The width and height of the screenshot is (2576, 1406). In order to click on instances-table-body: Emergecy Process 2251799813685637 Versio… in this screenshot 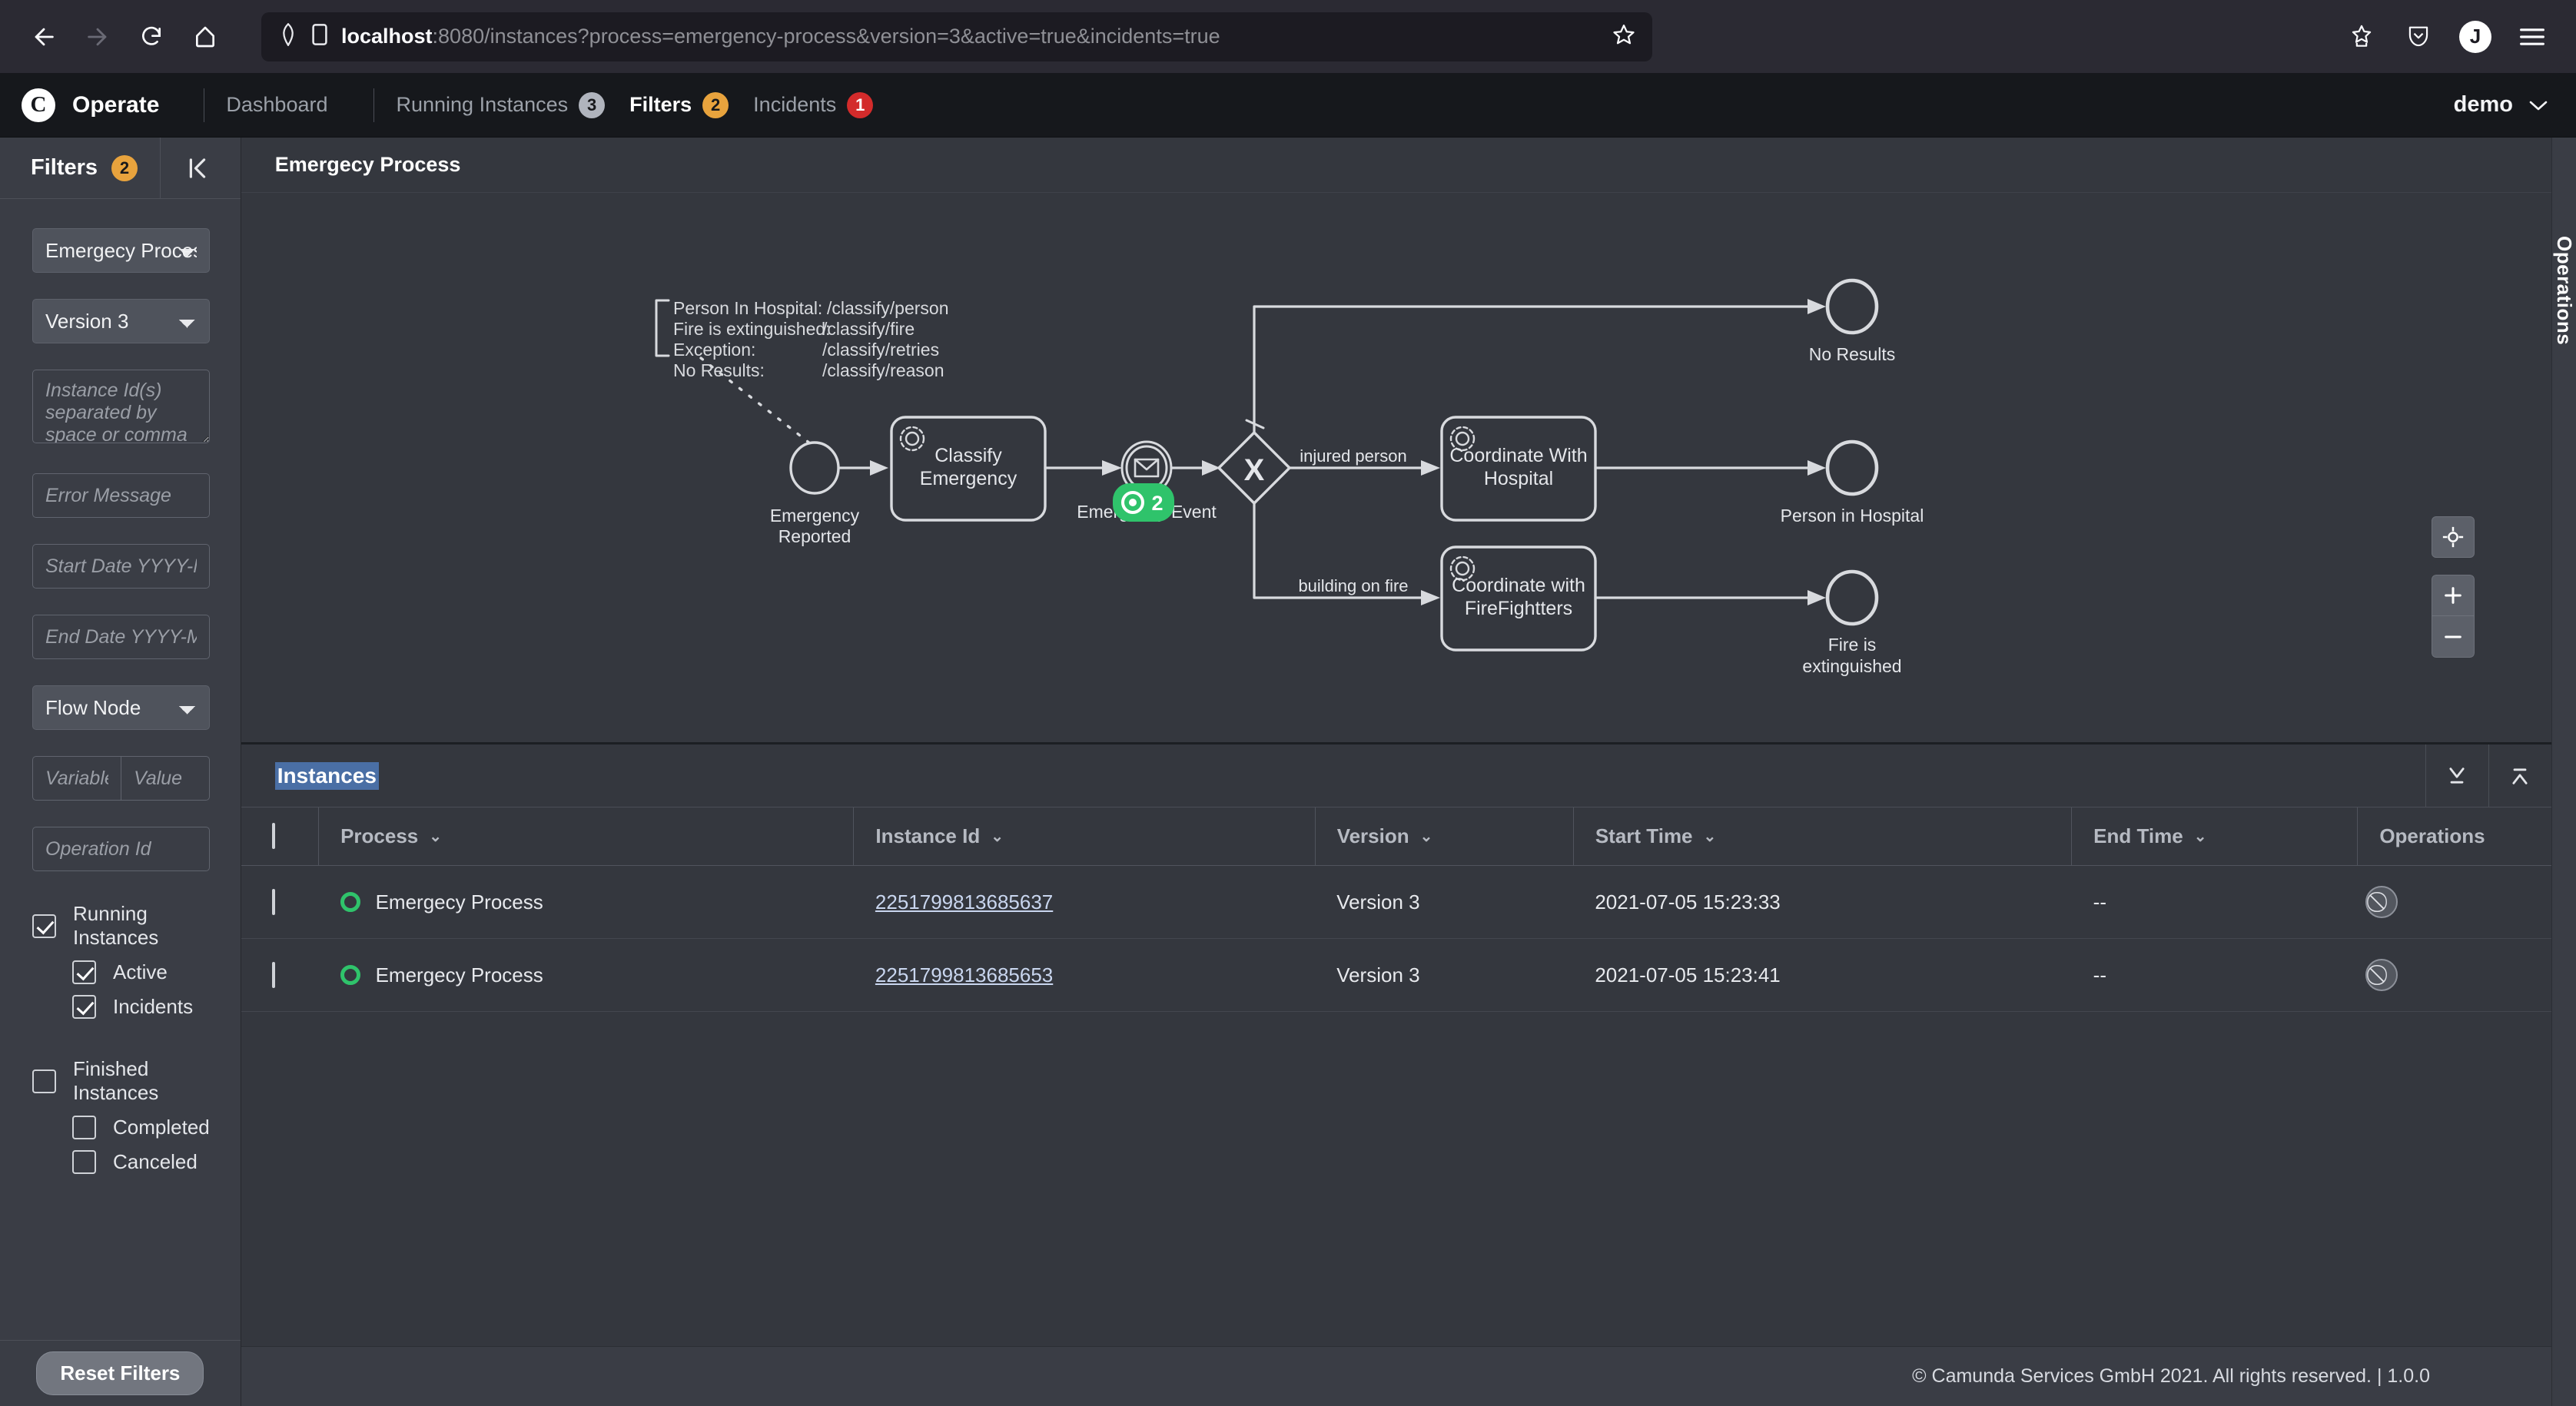, I will do `click(1396, 938)`.